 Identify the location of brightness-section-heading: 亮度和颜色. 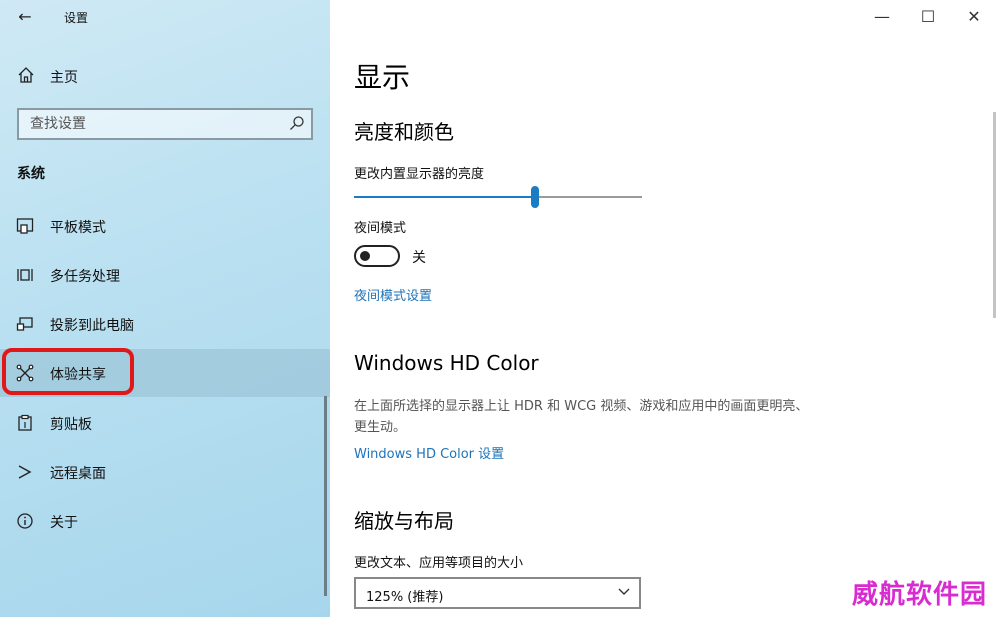
(404, 132).